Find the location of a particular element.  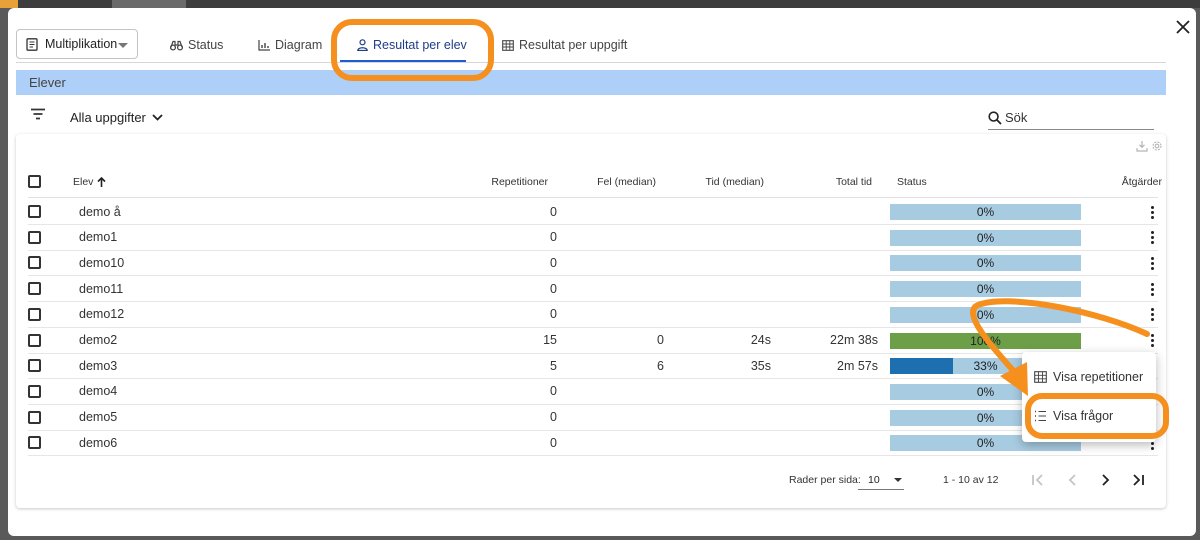

table-row: demo10 0 0% is located at coordinates (593, 263).